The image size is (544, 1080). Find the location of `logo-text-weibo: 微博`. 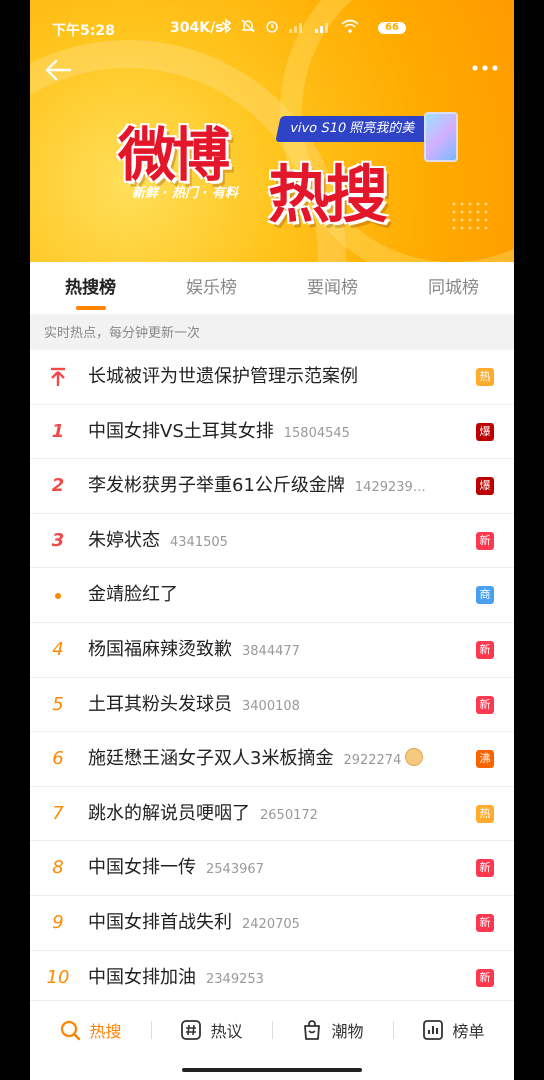

logo-text-weibo: 微博 is located at coordinates (174, 155).